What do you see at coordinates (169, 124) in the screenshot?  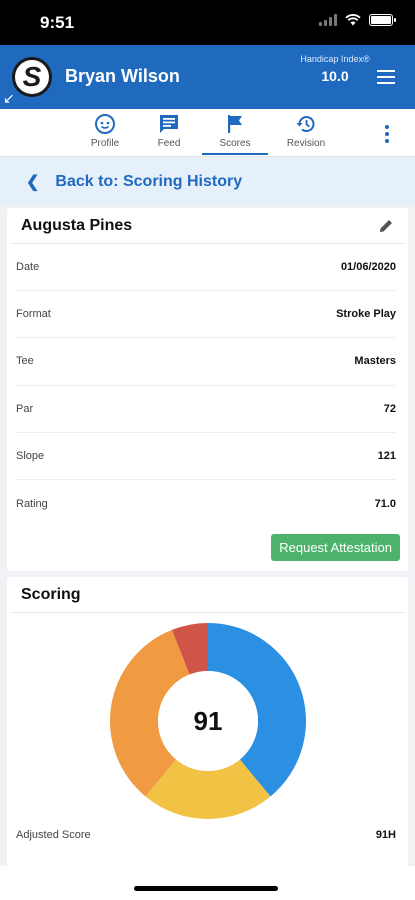 I see `feed-icon` at bounding box center [169, 124].